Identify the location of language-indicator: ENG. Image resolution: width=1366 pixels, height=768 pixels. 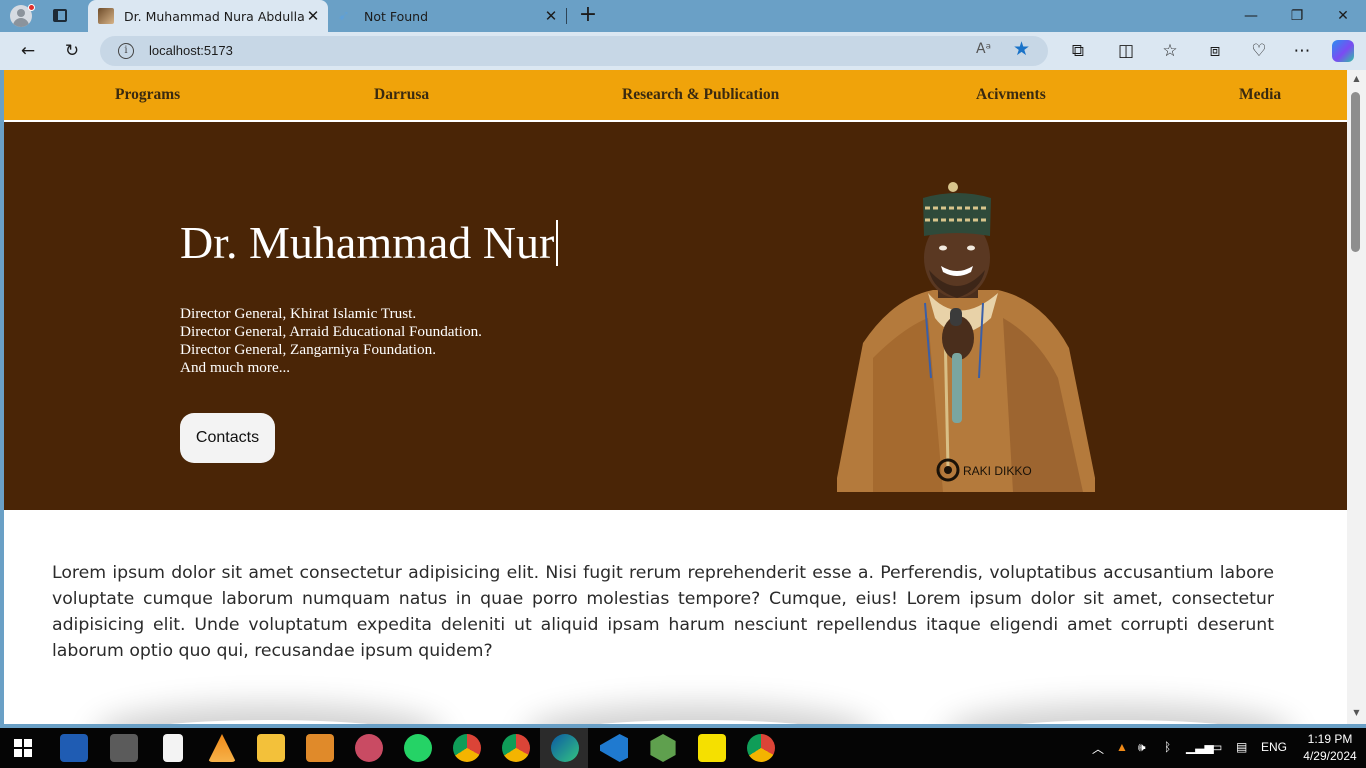
(1274, 747).